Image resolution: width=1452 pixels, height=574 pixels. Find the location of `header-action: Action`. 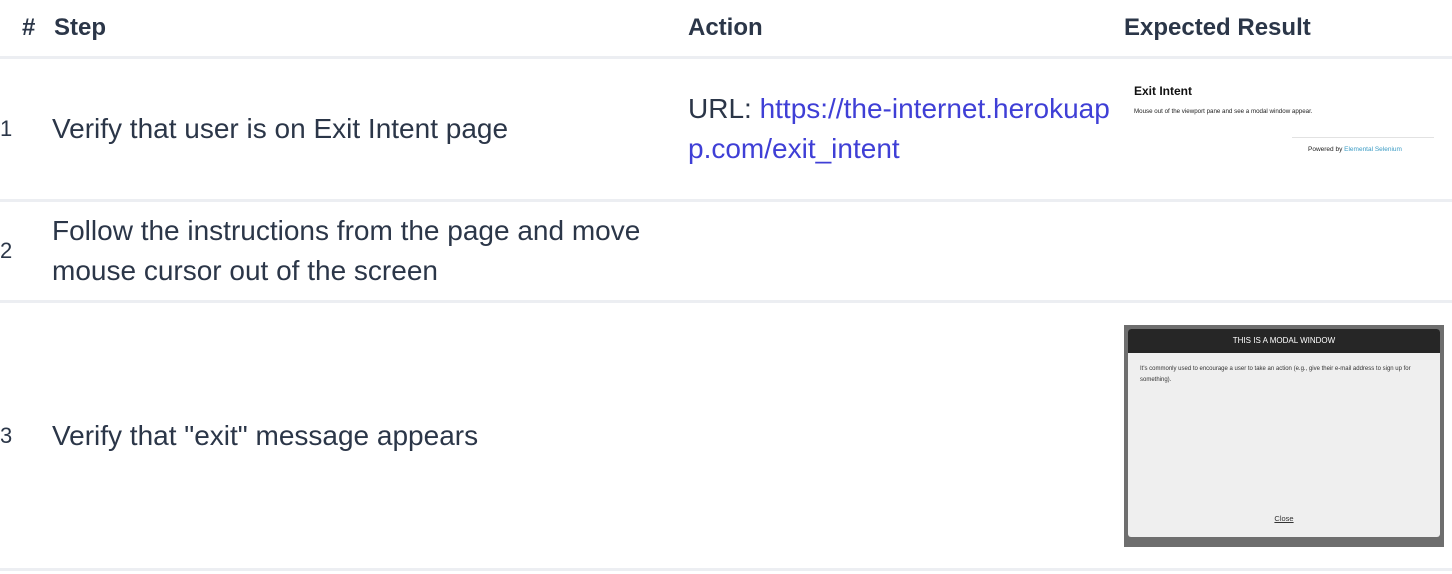

header-action: Action is located at coordinates (725, 27).